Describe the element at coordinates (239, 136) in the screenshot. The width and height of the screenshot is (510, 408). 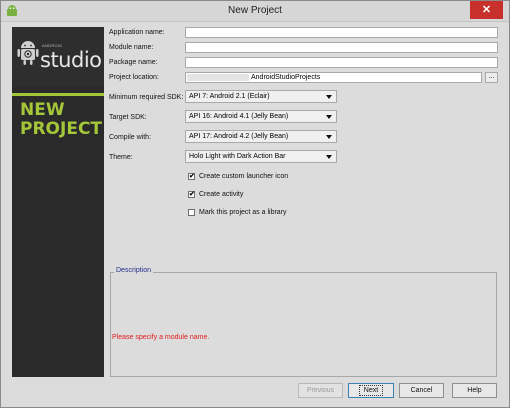
I see `compile-with-value: API 17: Android 4.2 (Jelly Bean)` at that location.